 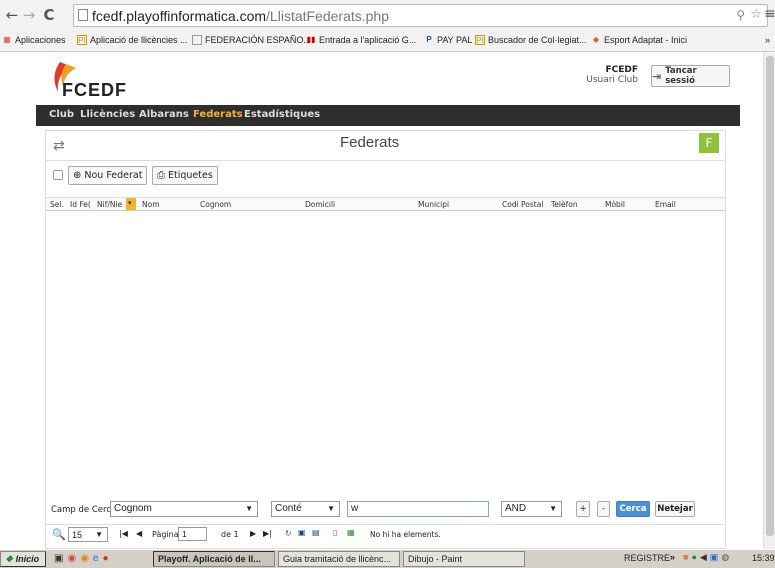 What do you see at coordinates (230, 534) in the screenshot?
I see `page-count: de 1` at bounding box center [230, 534].